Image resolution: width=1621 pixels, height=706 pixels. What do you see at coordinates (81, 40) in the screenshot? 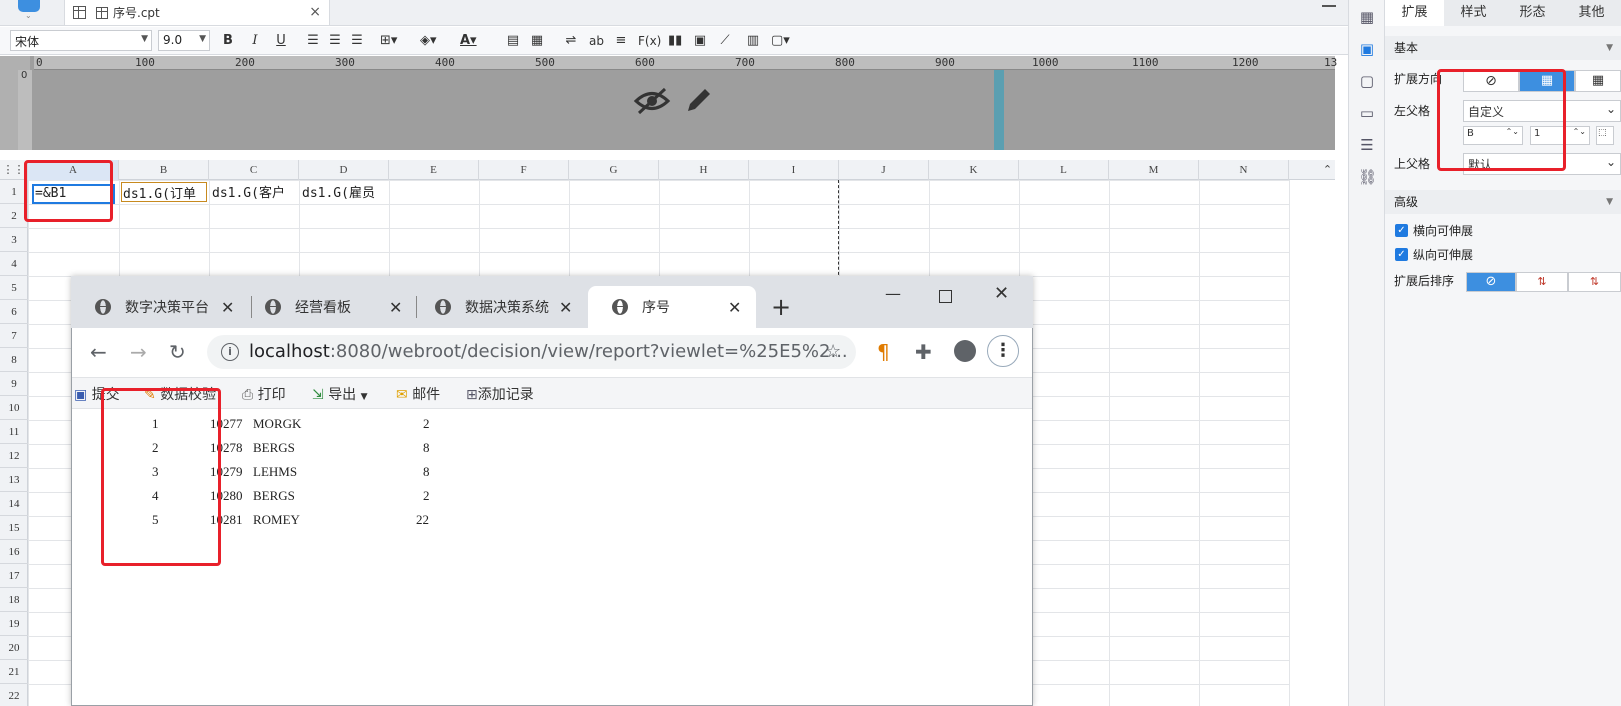
I see `font-family-select: 宋体 ▼` at bounding box center [81, 40].